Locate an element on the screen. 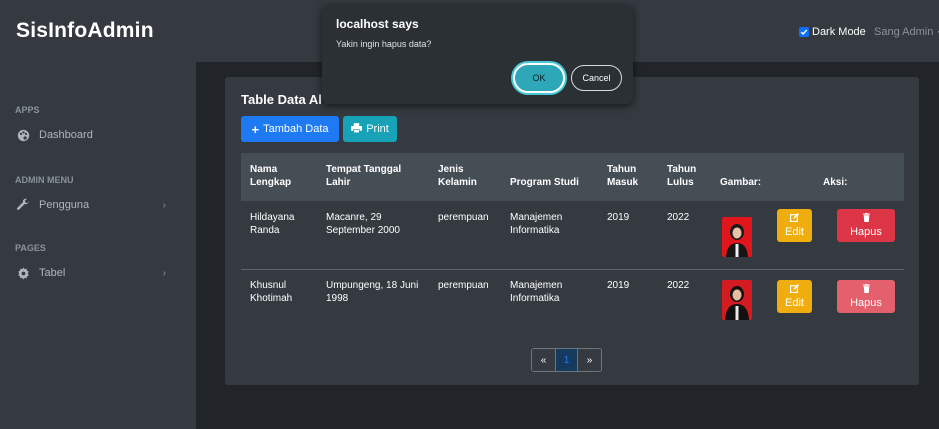  sidebar-item-tabel: Tabel › is located at coordinates (98, 273).